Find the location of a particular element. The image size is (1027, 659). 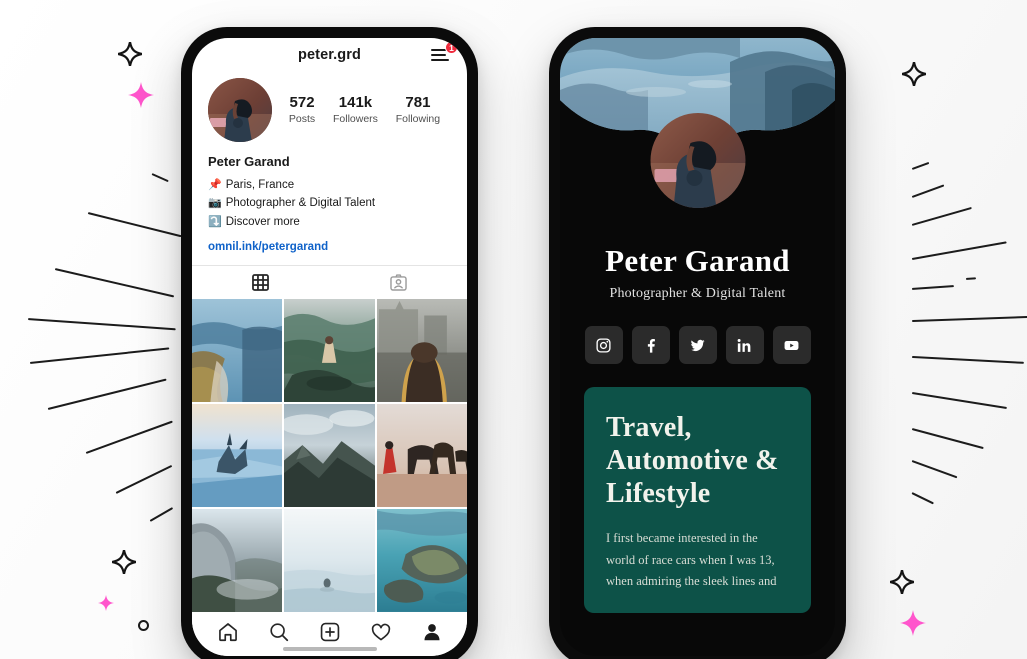

home-indicator is located at coordinates (329, 649).